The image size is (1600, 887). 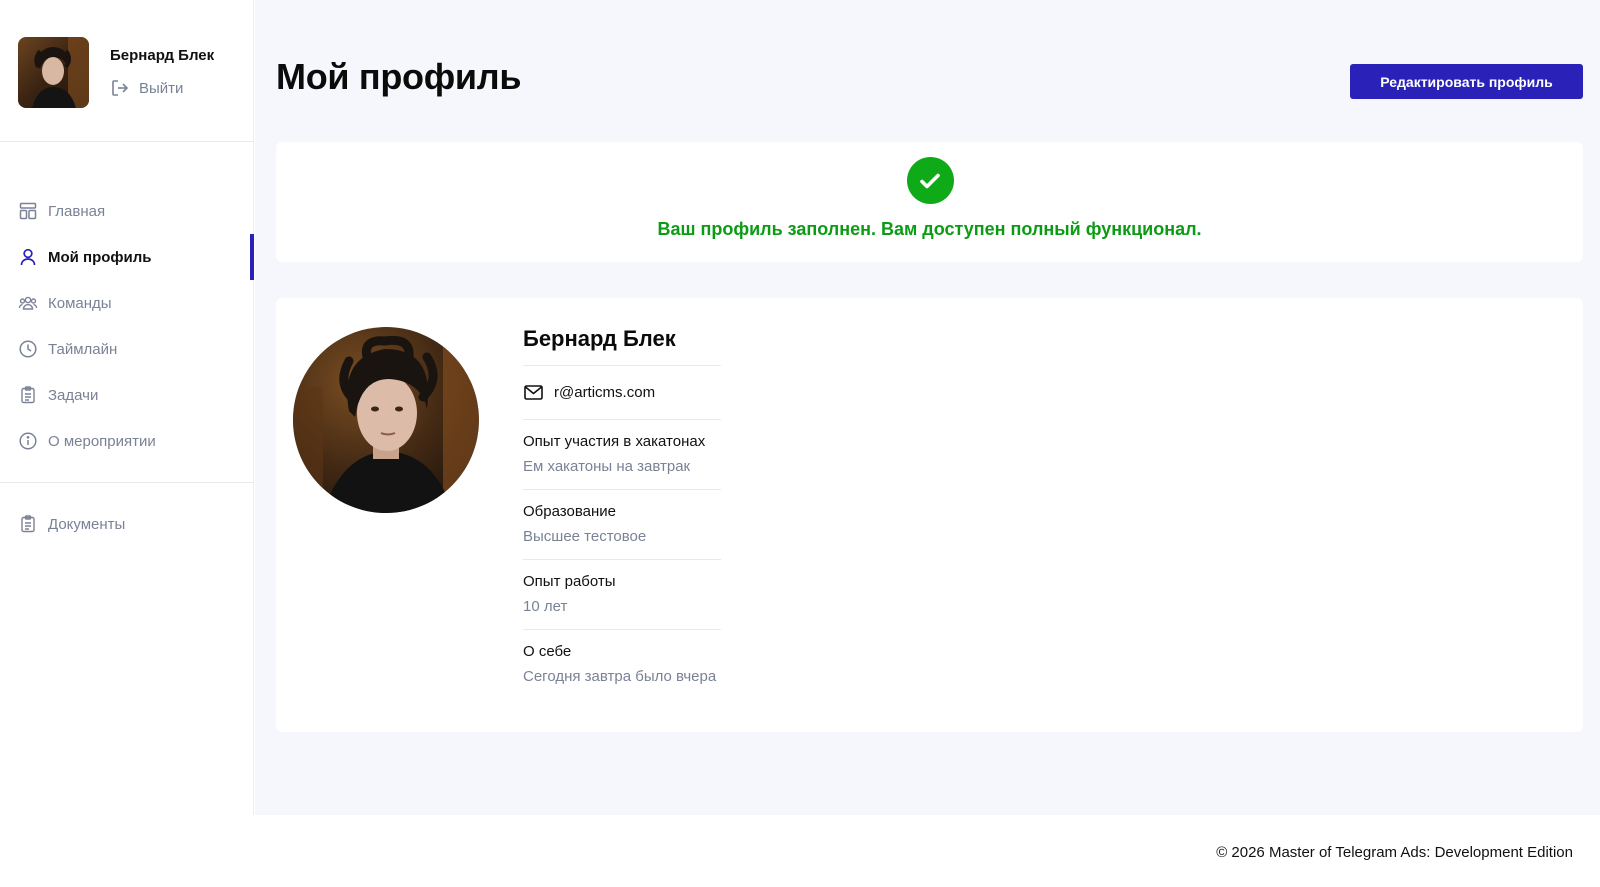 What do you see at coordinates (102, 441) in the screenshot?
I see `sidebar-item-label: О мероприятии` at bounding box center [102, 441].